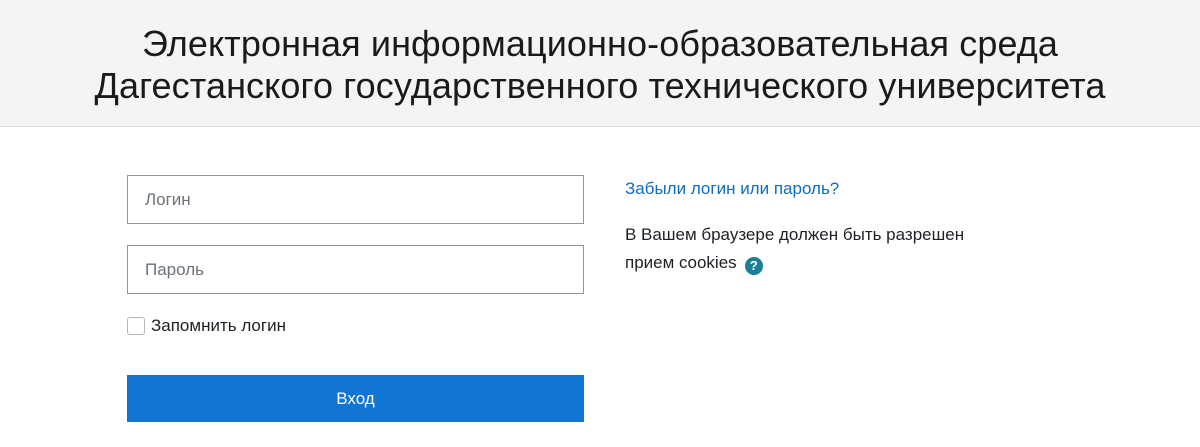 The image size is (1200, 447). What do you see at coordinates (753, 266) in the screenshot?
I see `question-circle-icon: ?` at bounding box center [753, 266].